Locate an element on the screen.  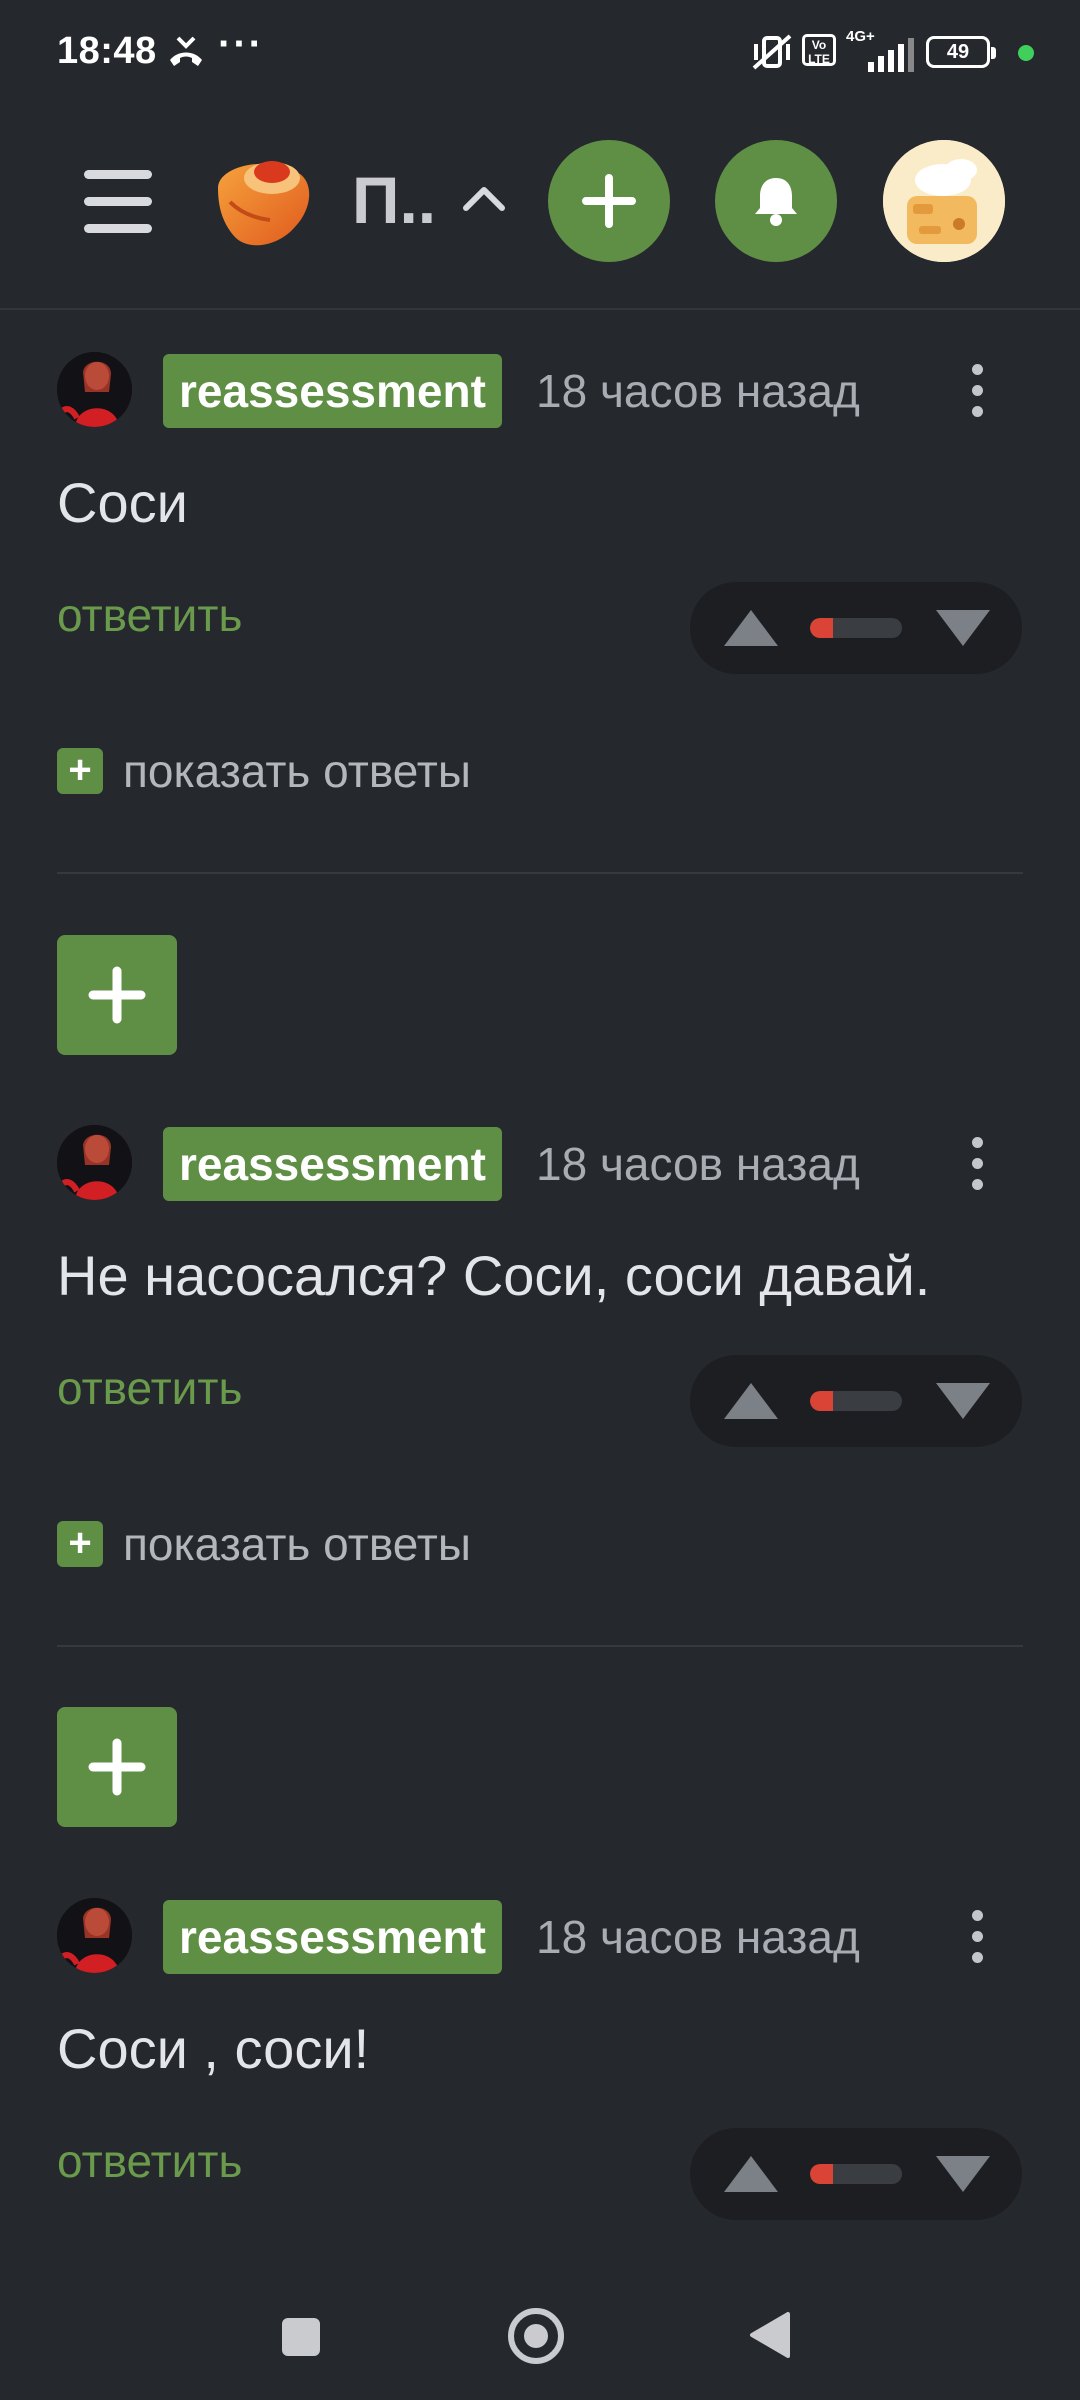
volte-icon: Vo LTE is located at coordinates (819, 50).